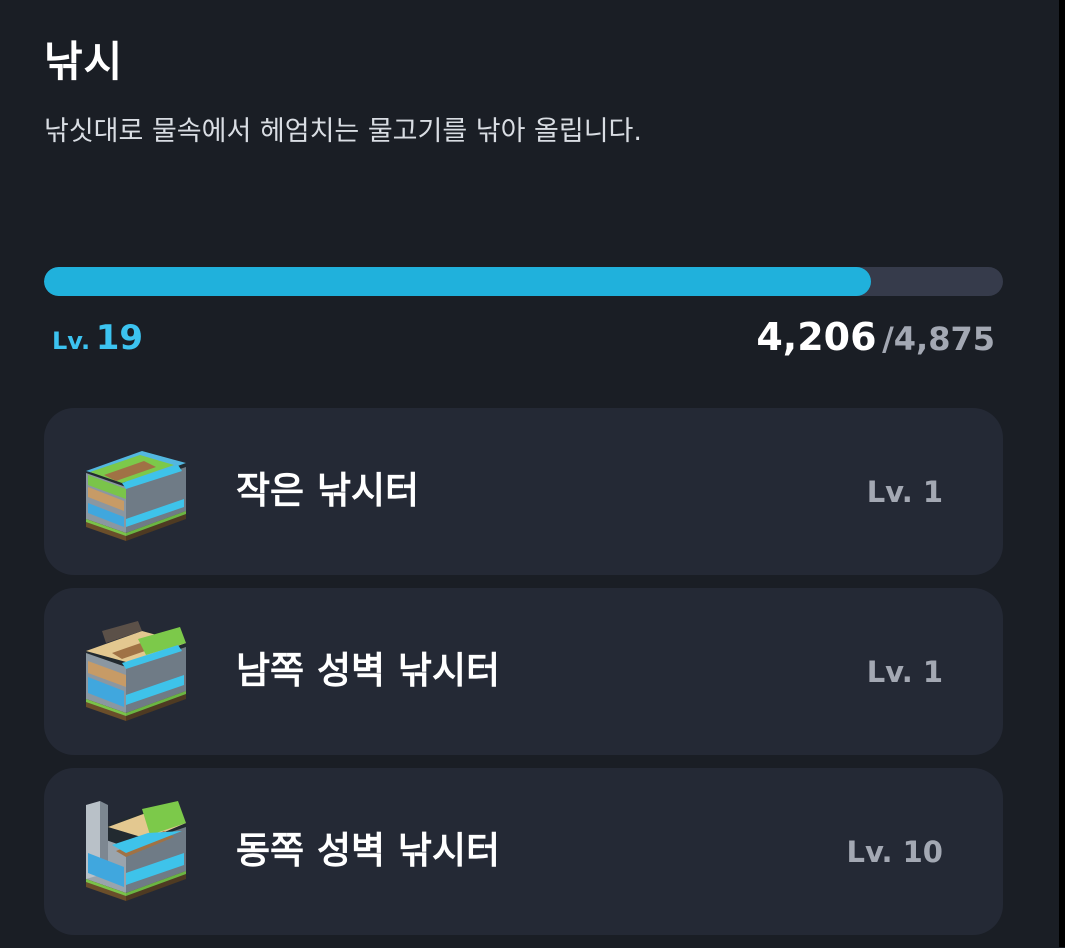  I want to click on window-edge, so click(1062, 473).